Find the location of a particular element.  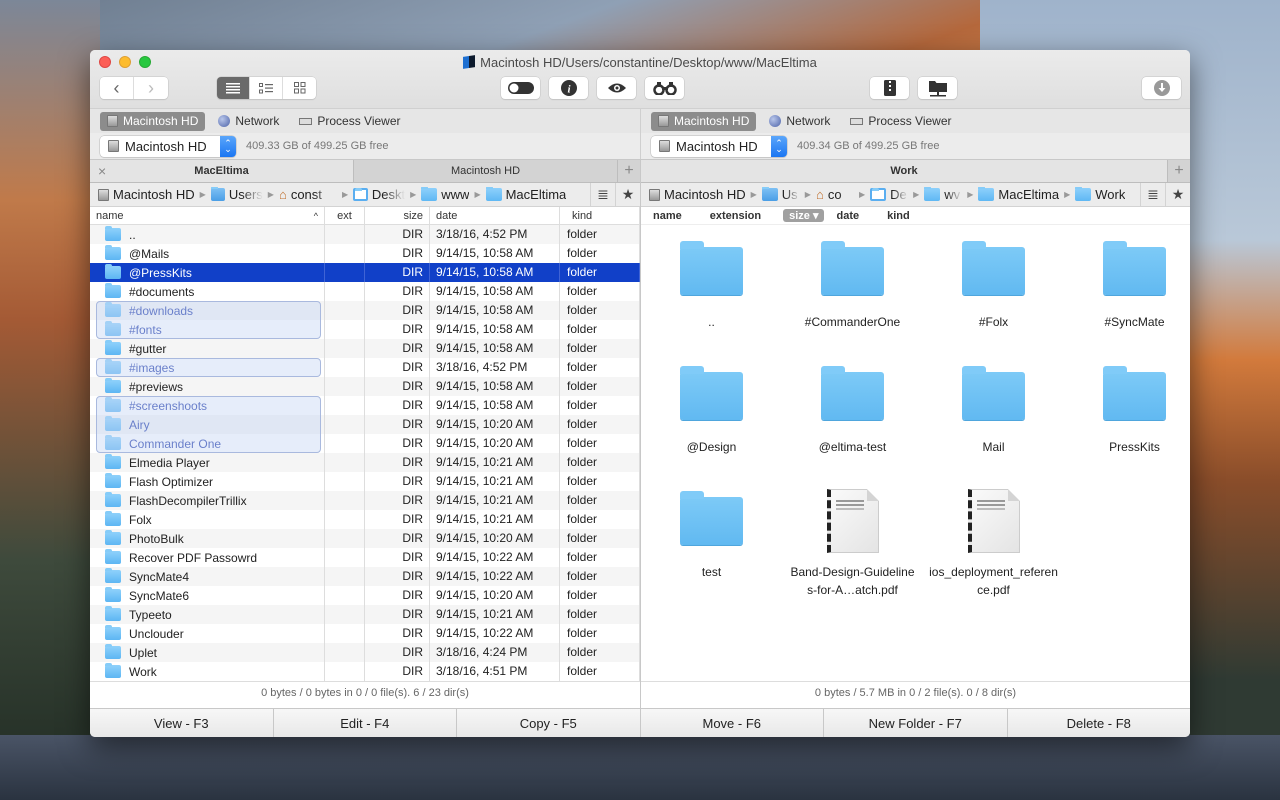

crumb-www: www is located at coordinates (445, 194).